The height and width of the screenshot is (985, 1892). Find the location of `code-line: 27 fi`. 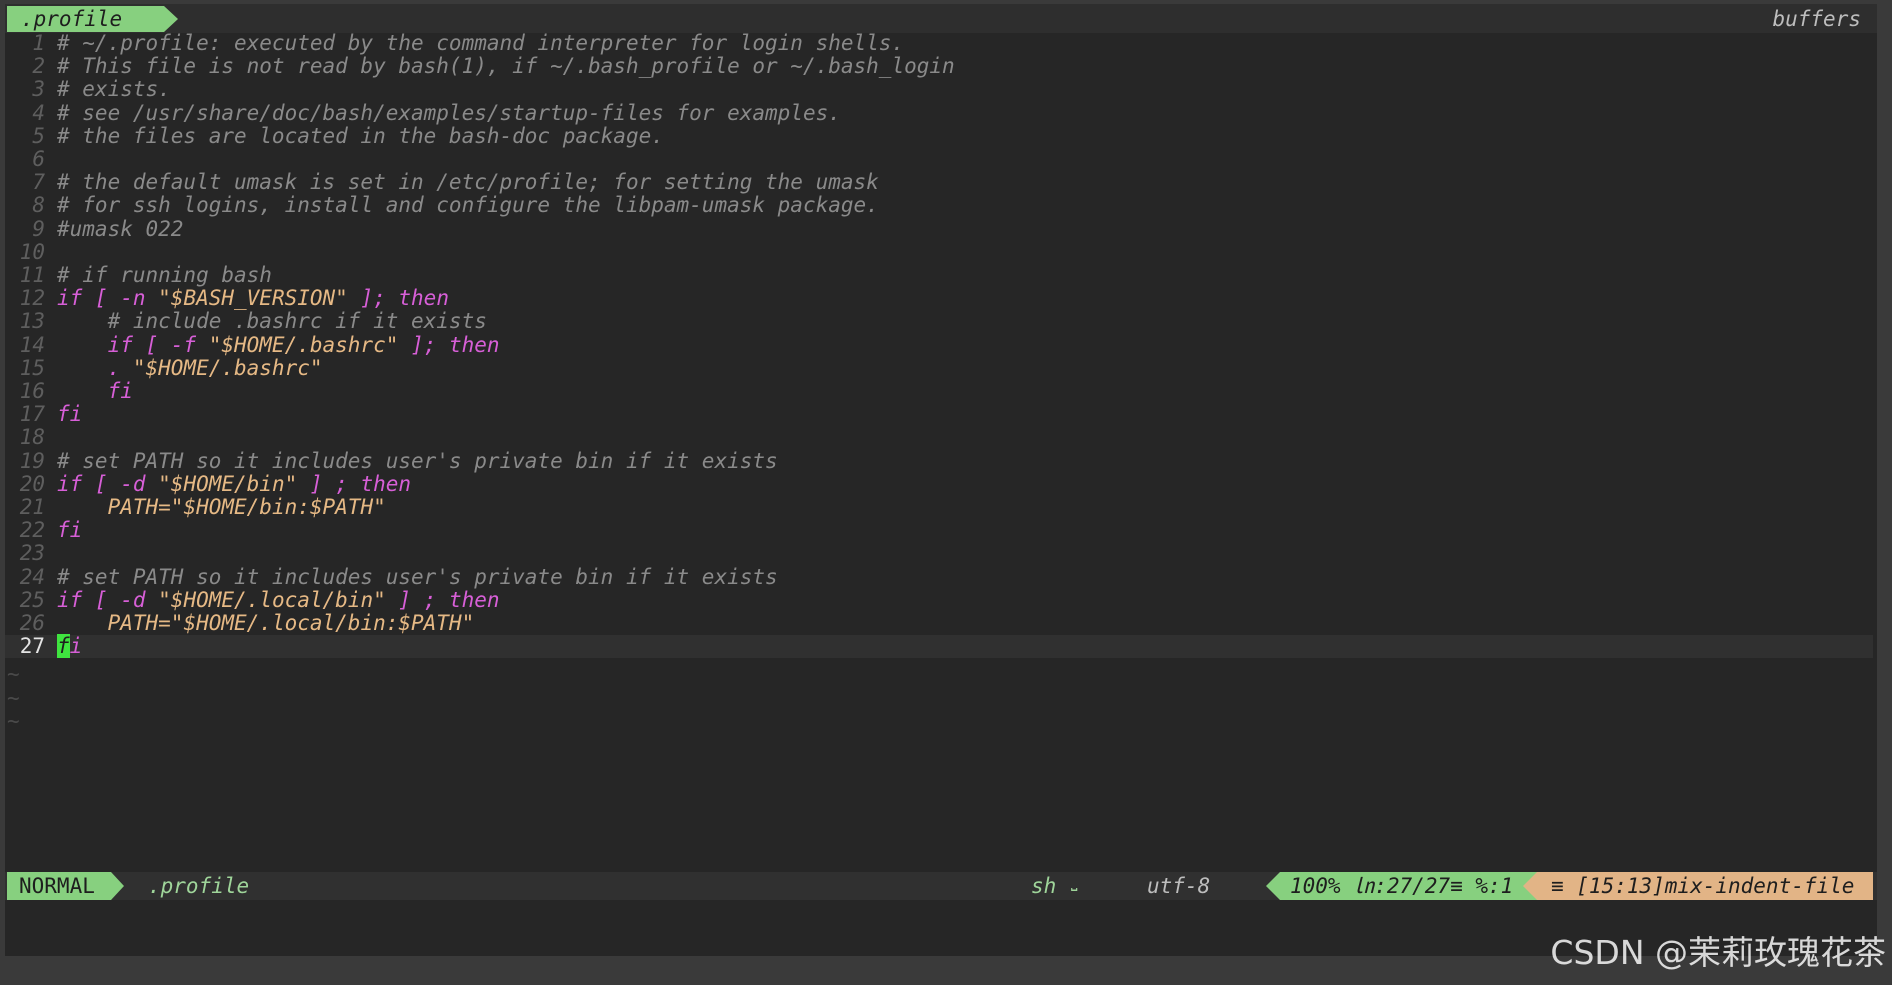

code-line: 27 fi is located at coordinates (939, 646).